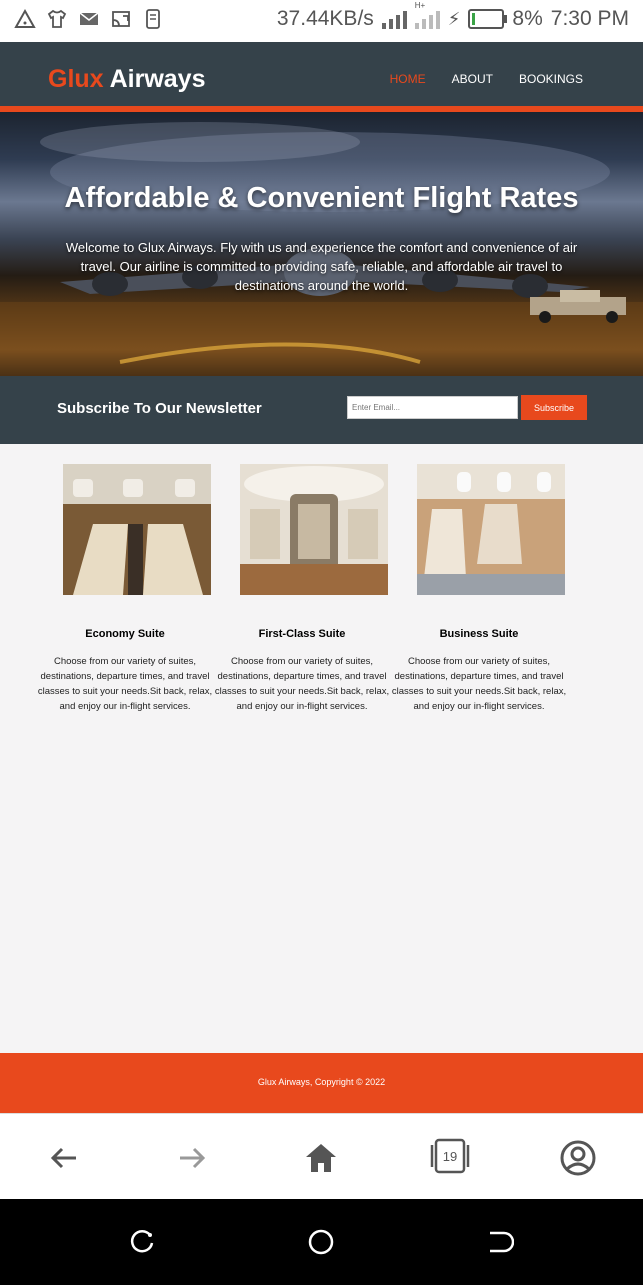 This screenshot has width=643, height=1285. I want to click on copyright-text: Glux Airways, Copyright © 2022, so click(321, 1082).